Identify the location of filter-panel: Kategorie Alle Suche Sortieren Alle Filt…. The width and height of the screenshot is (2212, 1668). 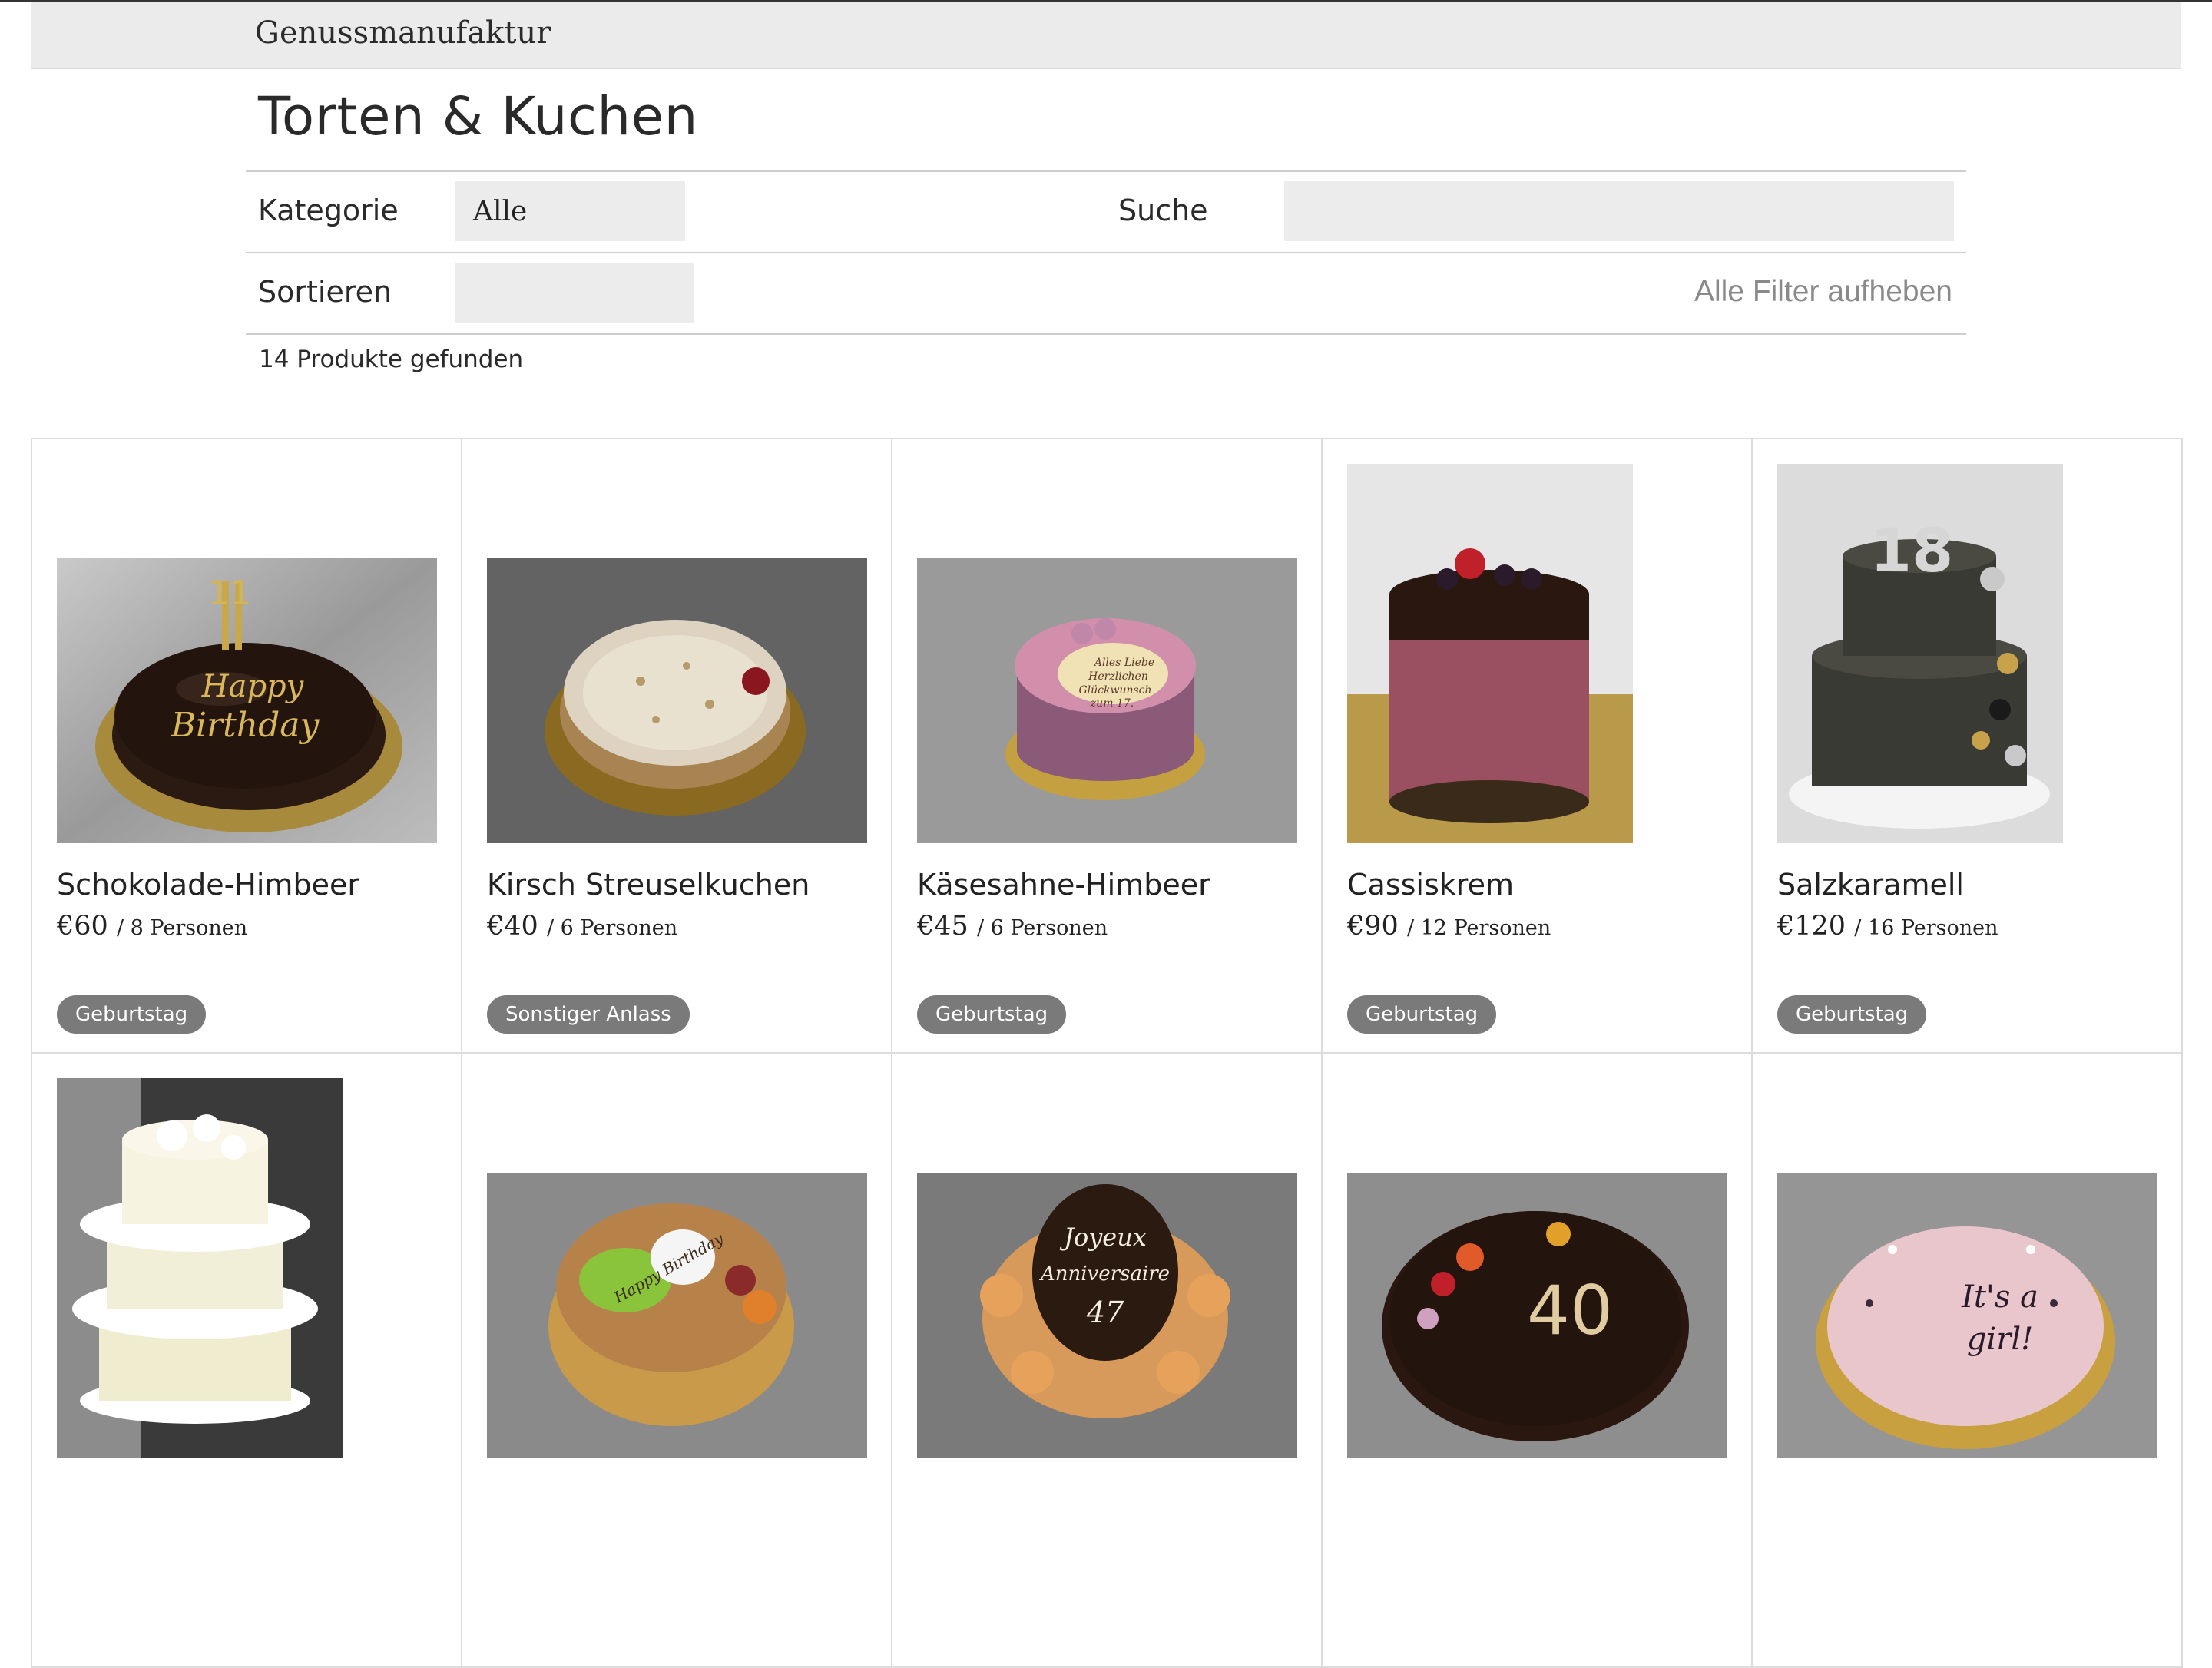
(1106, 252).